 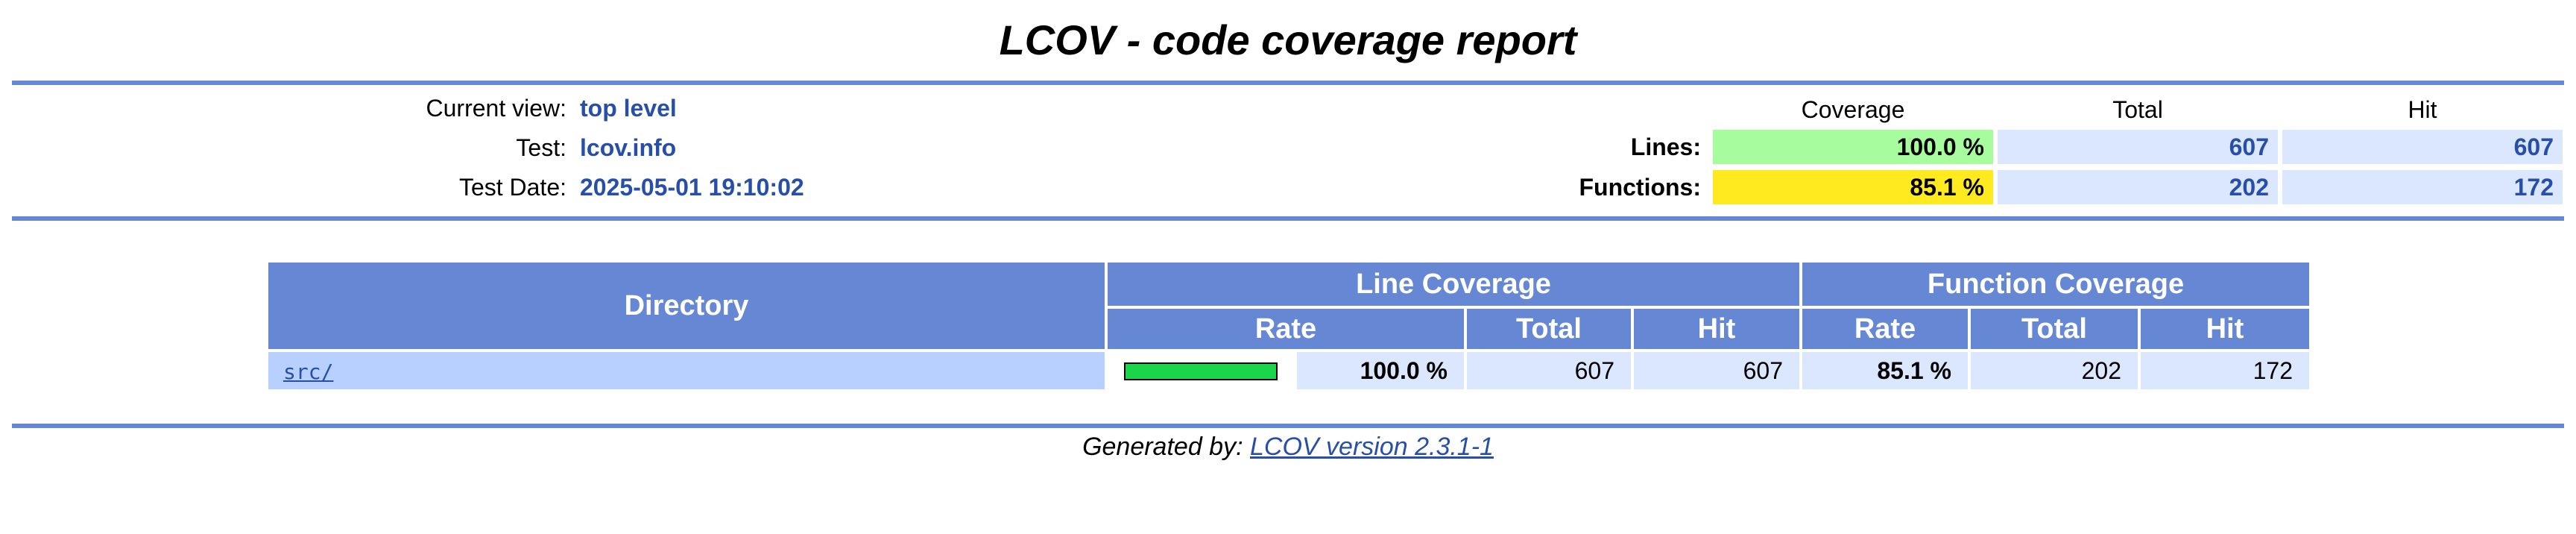 I want to click on test-value: lcov.info, so click(x=628, y=147).